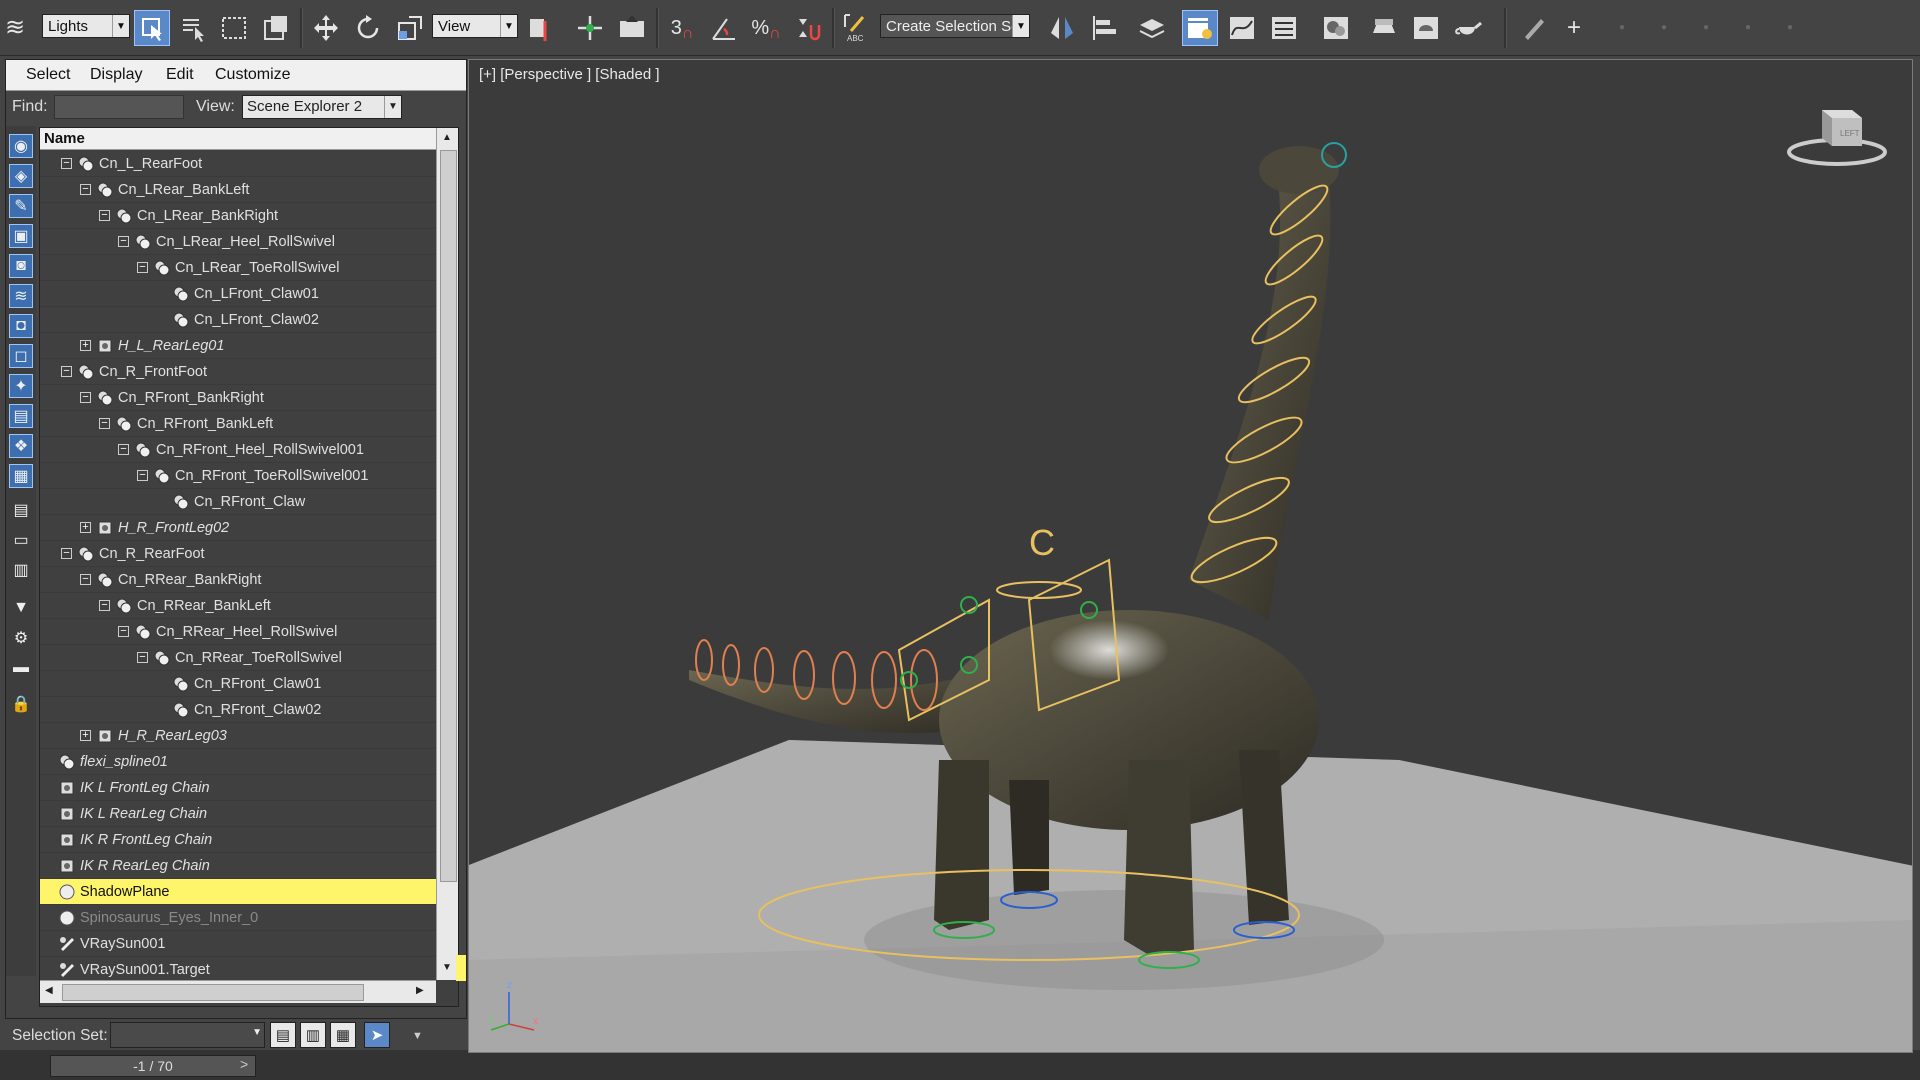 The image size is (1920, 1080). I want to click on collapse-icon: ▬, so click(21, 668).